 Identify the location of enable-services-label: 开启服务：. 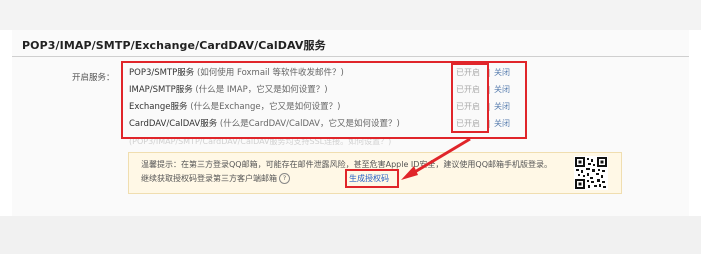
(93, 78).